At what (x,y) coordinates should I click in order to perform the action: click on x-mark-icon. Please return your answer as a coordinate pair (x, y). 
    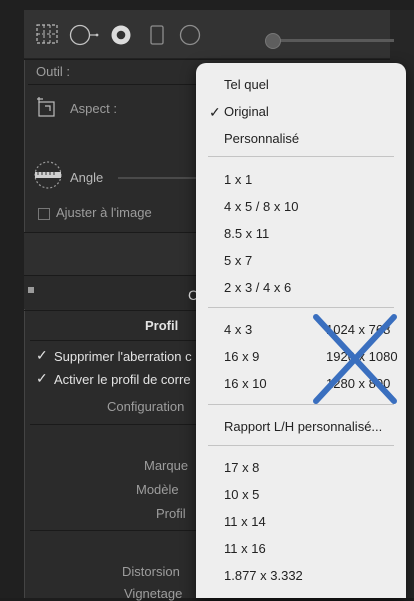
    Looking at the image, I should click on (355, 359).